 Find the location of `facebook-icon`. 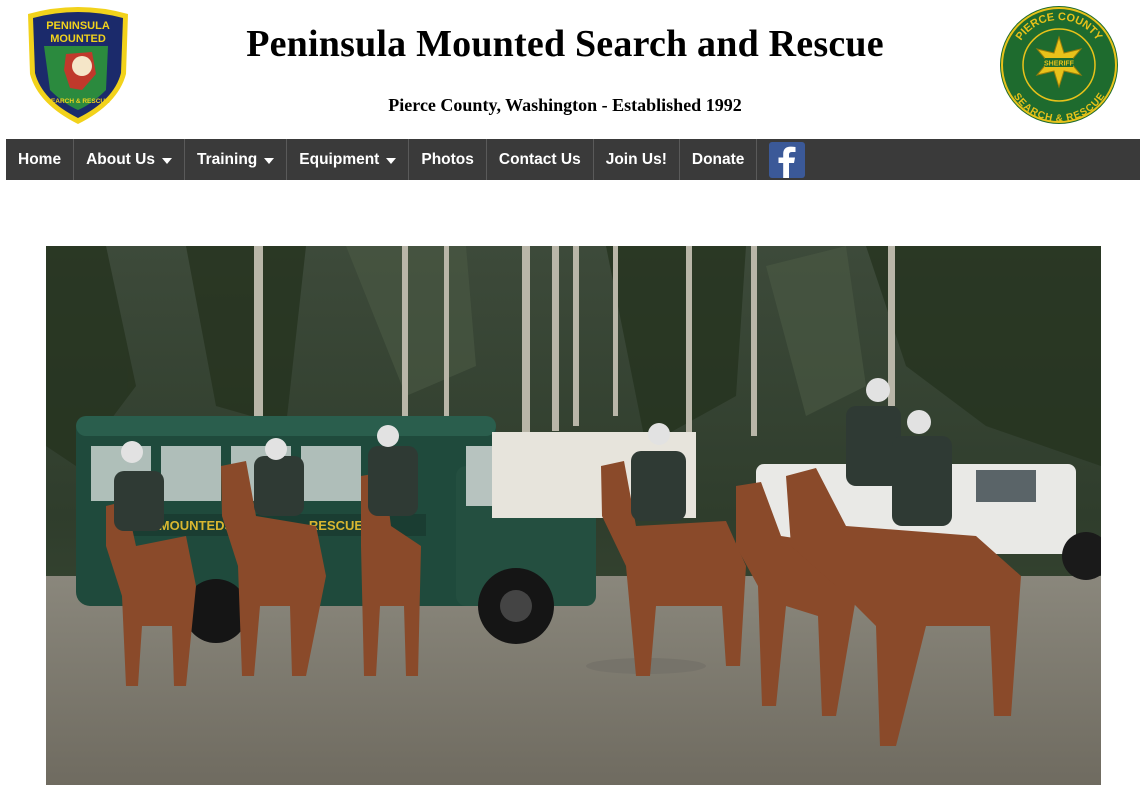

facebook-icon is located at coordinates (787, 159).